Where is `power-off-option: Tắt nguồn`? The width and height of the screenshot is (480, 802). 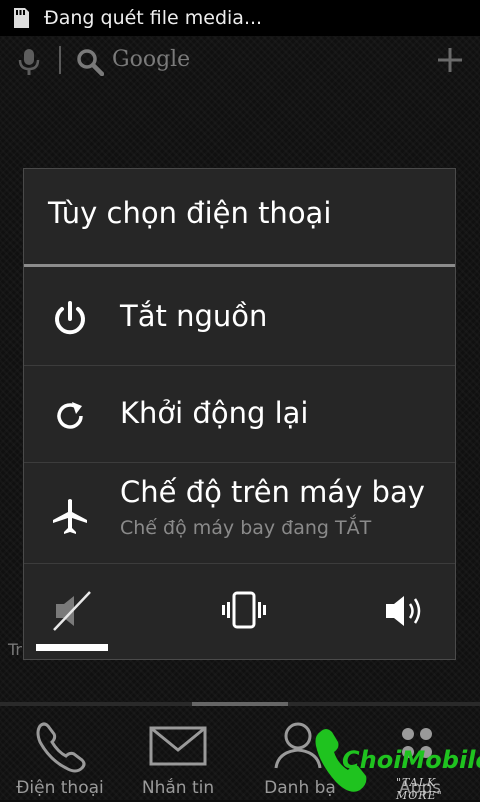
power-off-option: Tắt nguồn is located at coordinates (239, 317).